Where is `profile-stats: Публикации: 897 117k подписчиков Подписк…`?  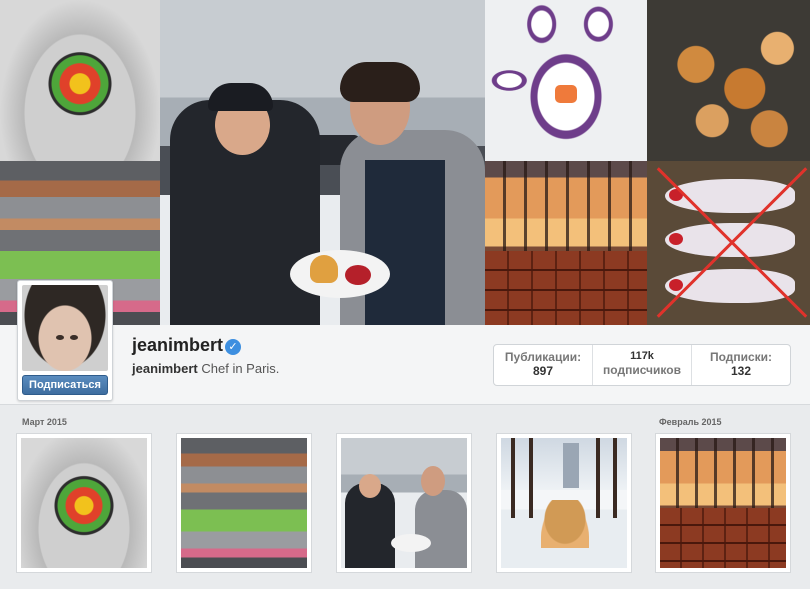 profile-stats: Публикации: 897 117k подписчиков Подписк… is located at coordinates (642, 365).